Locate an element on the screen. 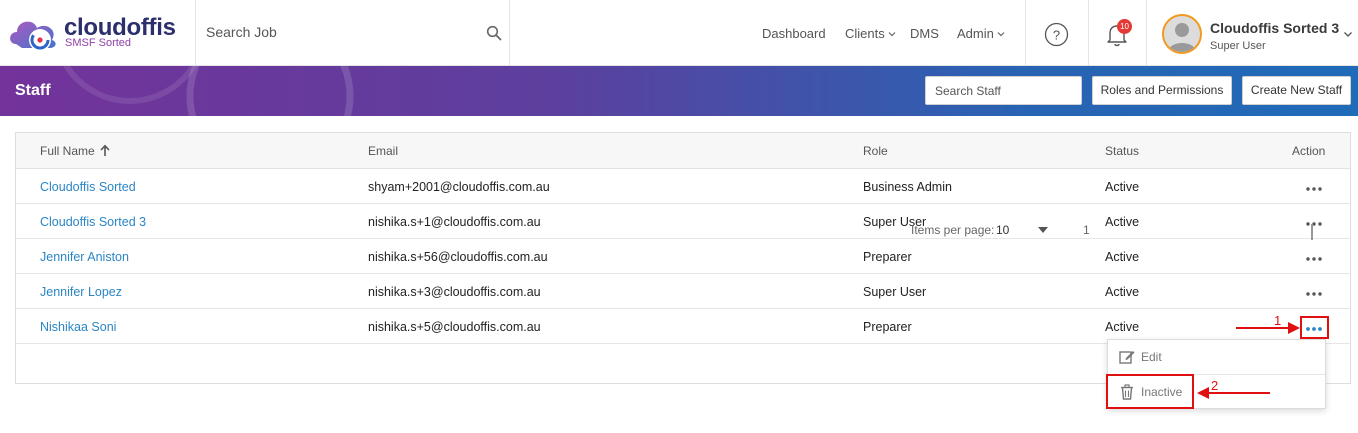  items-per-page-label: Items per page: is located at coordinates (953, 230).